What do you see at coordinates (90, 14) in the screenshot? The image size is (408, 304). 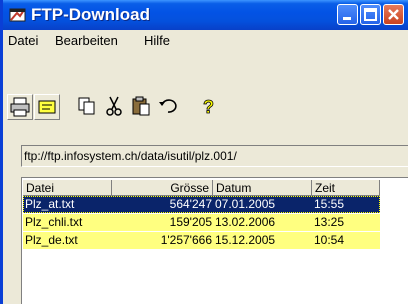 I see `window-title: FTP-Download` at bounding box center [90, 14].